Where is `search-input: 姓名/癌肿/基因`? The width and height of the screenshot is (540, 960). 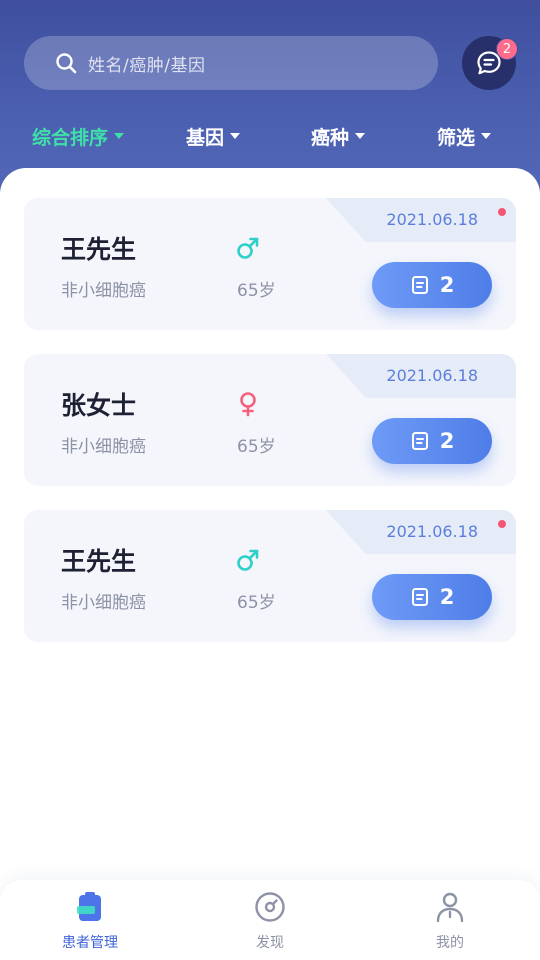 search-input: 姓名/癌肿/基因 is located at coordinates (146, 63).